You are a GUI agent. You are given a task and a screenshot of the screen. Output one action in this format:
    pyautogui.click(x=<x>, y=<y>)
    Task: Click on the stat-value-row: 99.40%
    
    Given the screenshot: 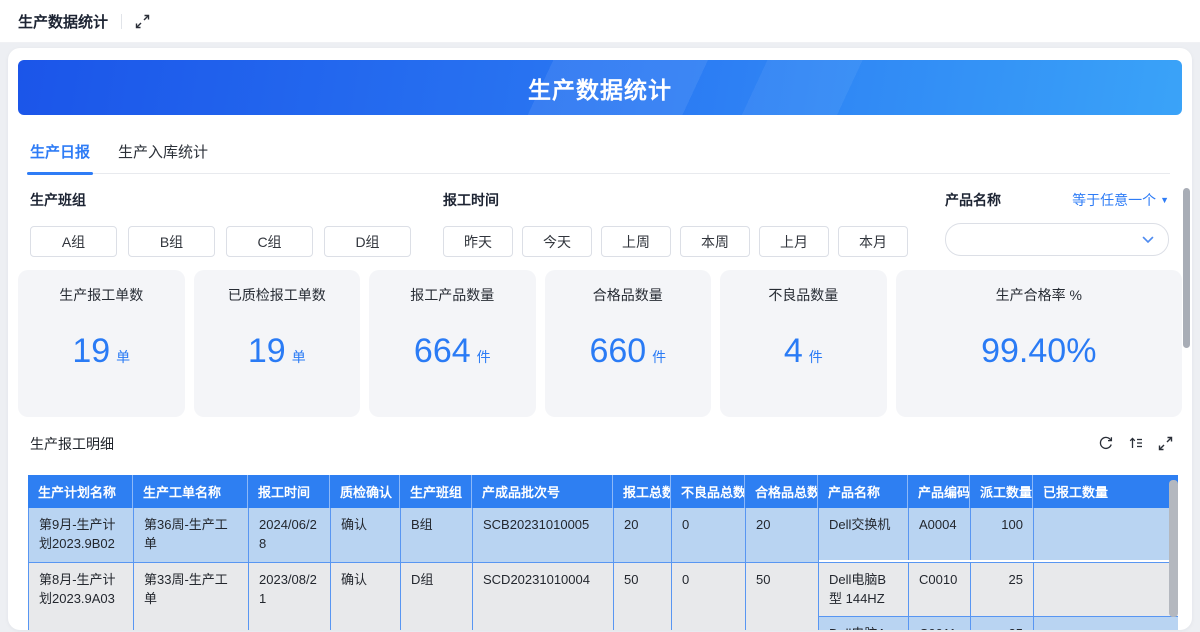 What is the action you would take?
    pyautogui.click(x=1039, y=351)
    